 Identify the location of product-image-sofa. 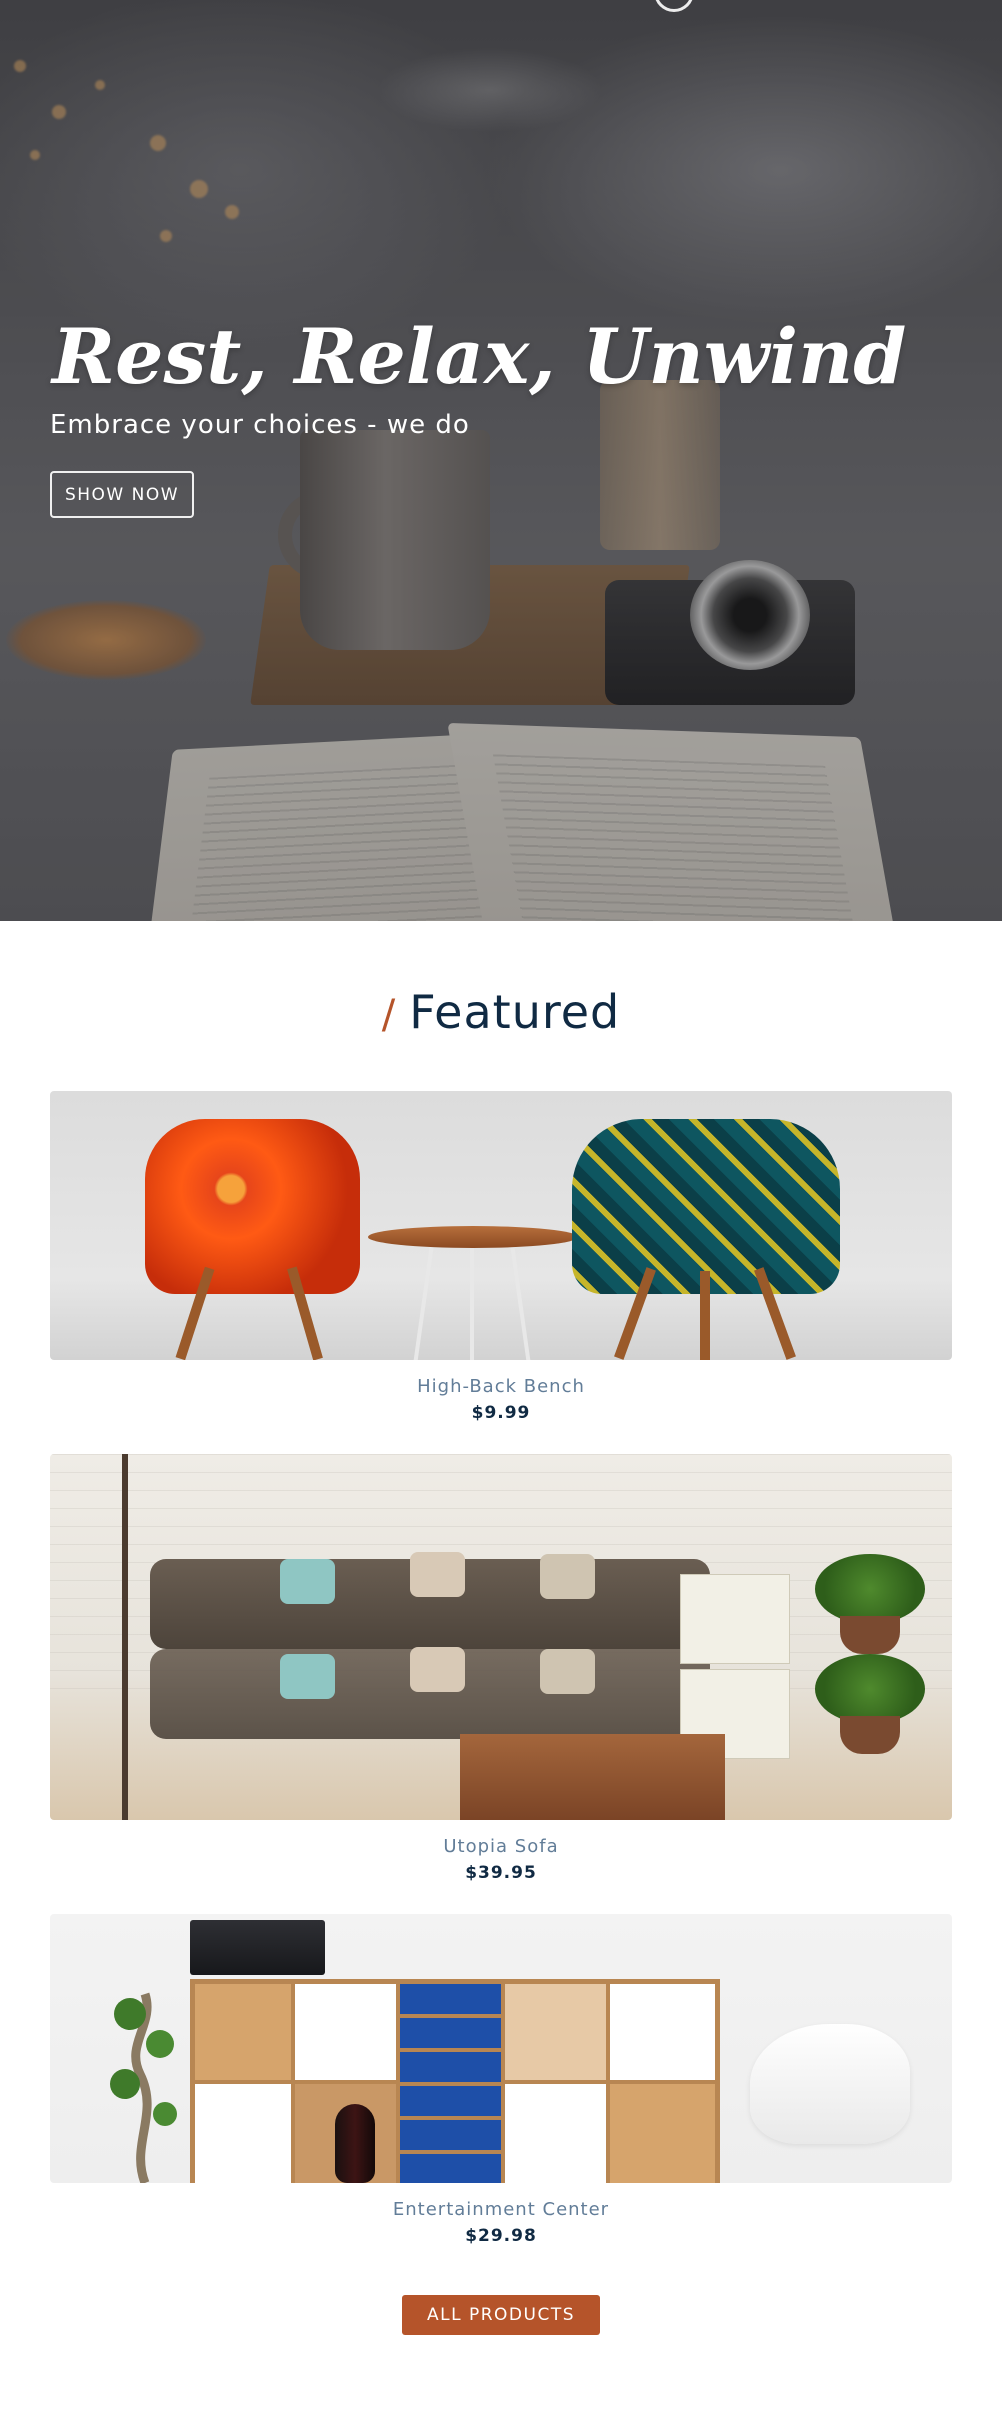
(501, 1637).